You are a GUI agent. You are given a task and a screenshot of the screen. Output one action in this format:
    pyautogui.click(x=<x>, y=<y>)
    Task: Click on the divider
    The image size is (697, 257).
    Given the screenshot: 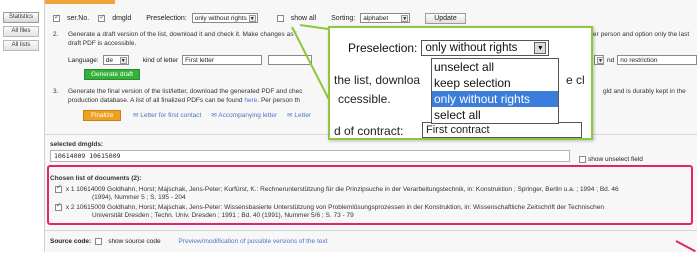 What is the action you would take?
    pyautogui.click(x=371, y=230)
    